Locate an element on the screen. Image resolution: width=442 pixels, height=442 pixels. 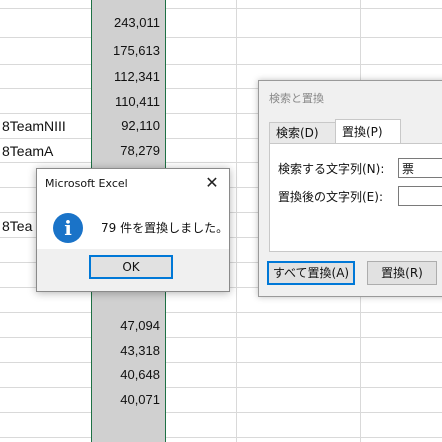
message-box-title: Microsoft Excel is located at coordinates (86, 183).